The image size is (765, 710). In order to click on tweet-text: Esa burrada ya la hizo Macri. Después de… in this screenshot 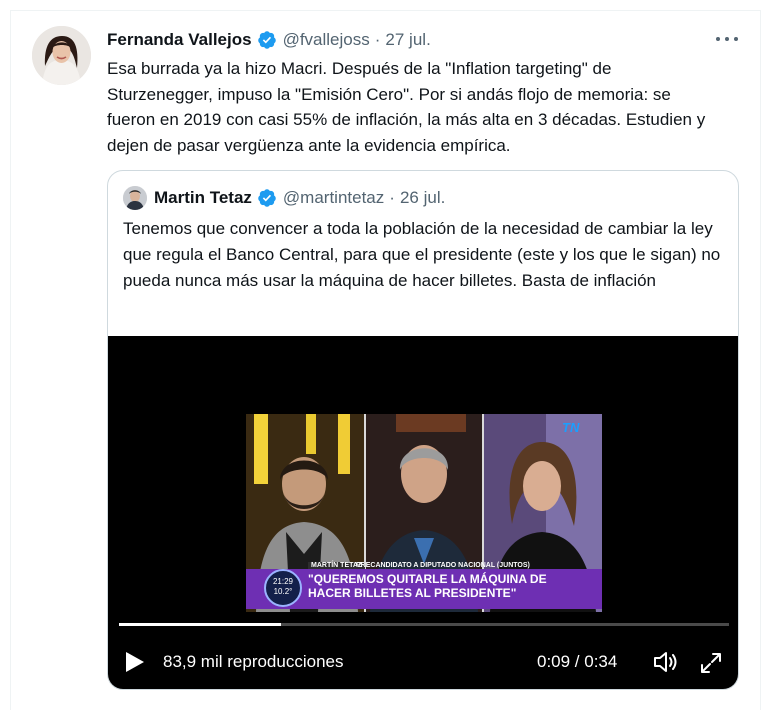, I will do `click(406, 107)`.